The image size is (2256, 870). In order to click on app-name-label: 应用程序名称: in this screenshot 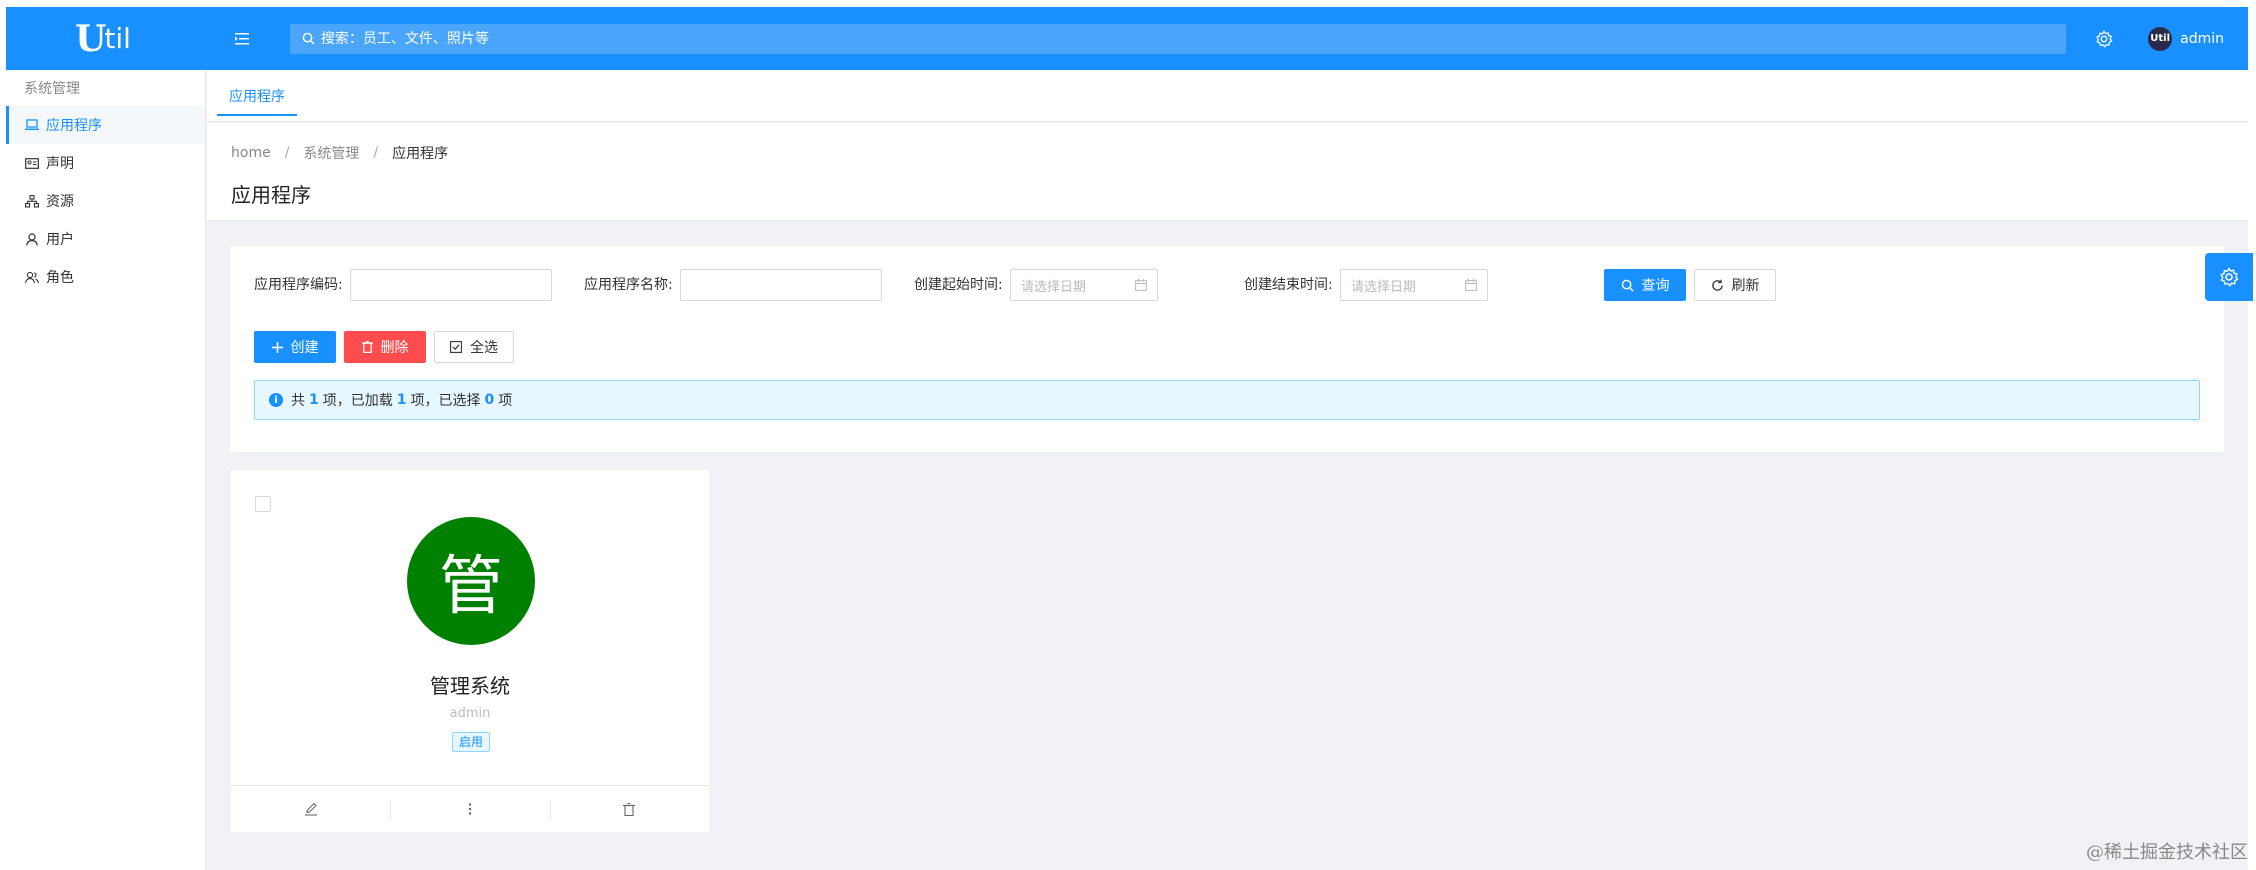, I will do `click(628, 285)`.